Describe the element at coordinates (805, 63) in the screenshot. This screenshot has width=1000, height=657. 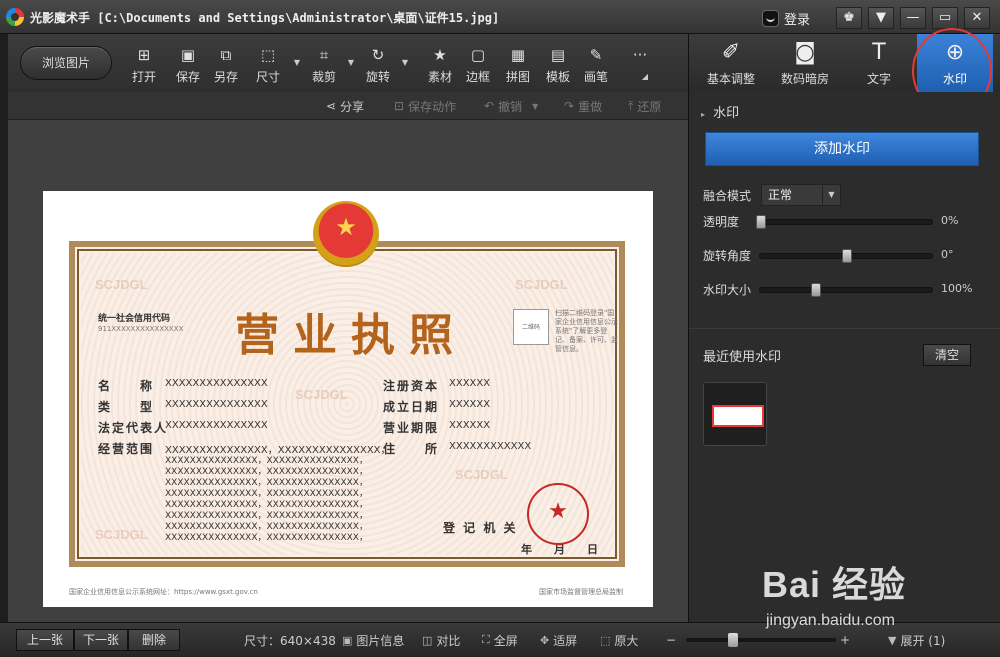
I see `tab-darkroom: ◙ 数码暗房` at that location.